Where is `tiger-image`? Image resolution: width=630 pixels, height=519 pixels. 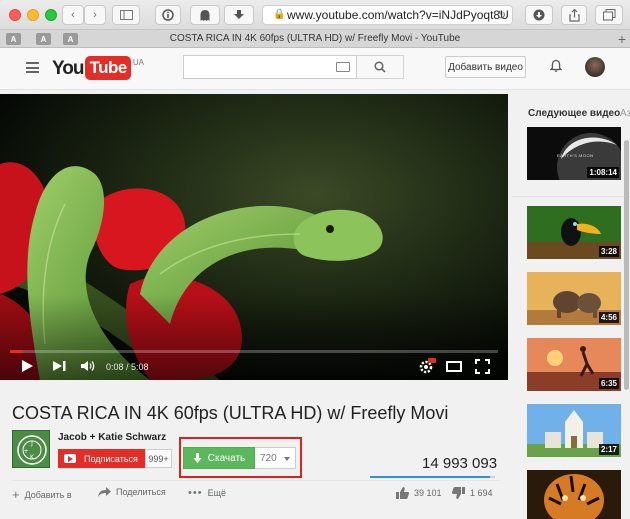 tiger-image is located at coordinates (574, 494).